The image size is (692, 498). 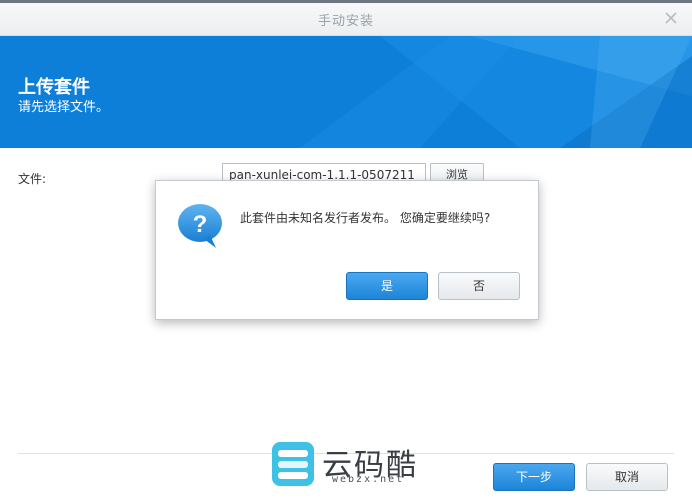 What do you see at coordinates (368, 479) in the screenshot?
I see `watermark-url: webzx.net` at bounding box center [368, 479].